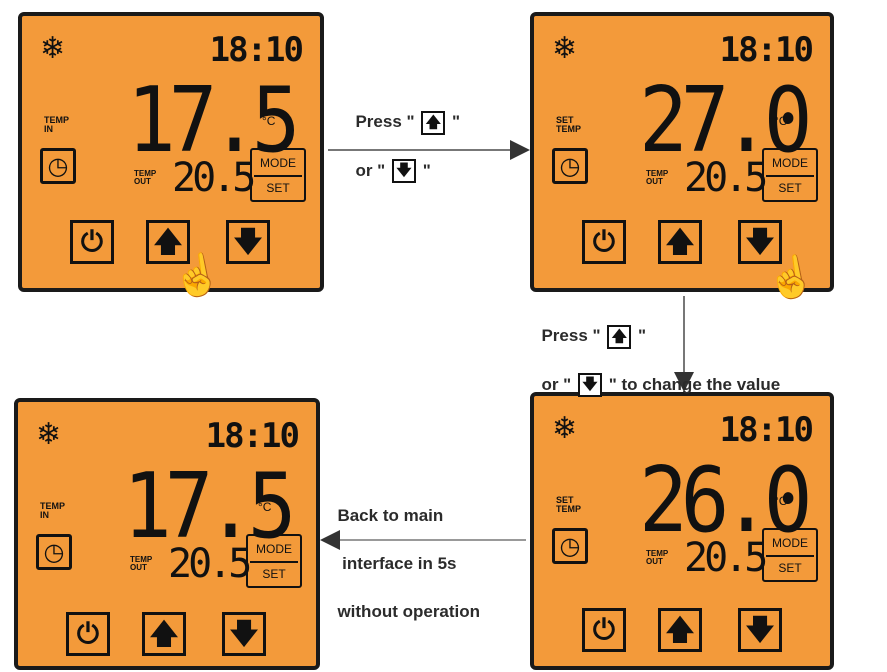 This screenshot has width=887, height=672. I want to click on caption-back-line-1: Back to main, so click(390, 515).